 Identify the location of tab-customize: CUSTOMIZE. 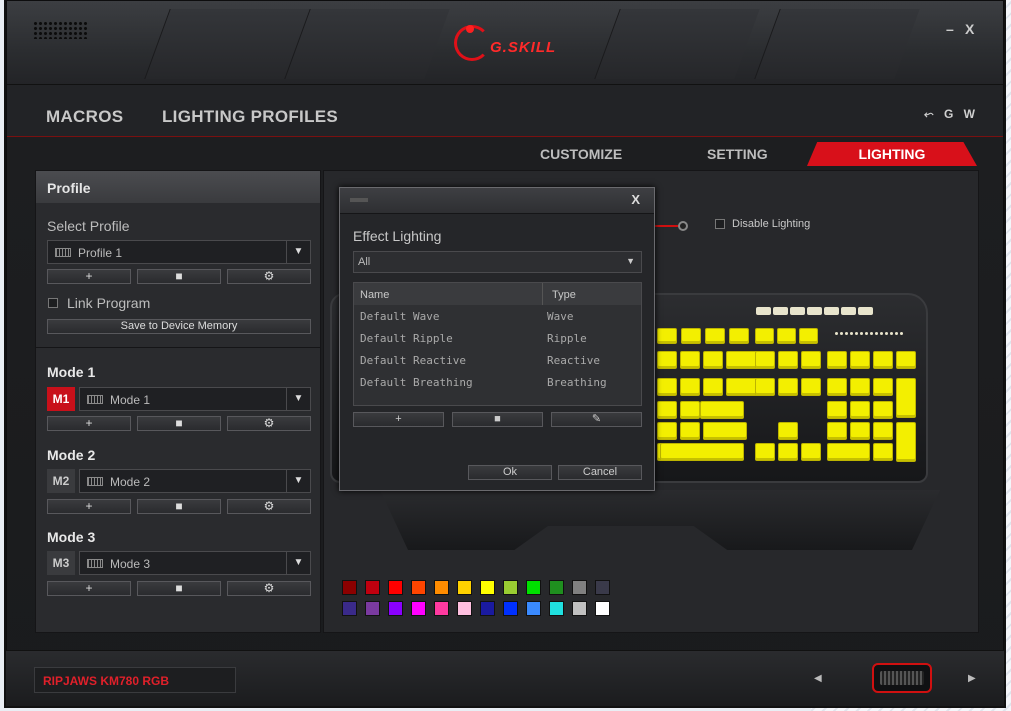
(581, 154).